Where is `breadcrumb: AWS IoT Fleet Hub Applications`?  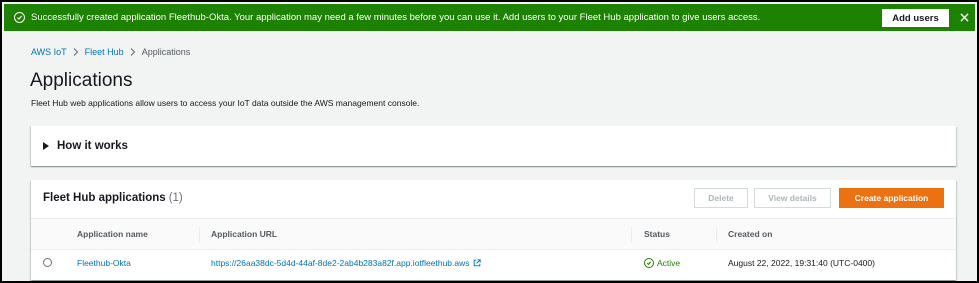 breadcrumb: AWS IoT Fleet Hub Applications is located at coordinates (110, 52).